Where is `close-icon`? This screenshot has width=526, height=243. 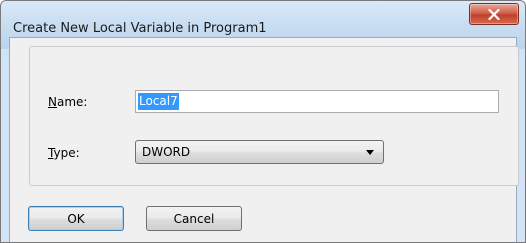
close-icon is located at coordinates (494, 14).